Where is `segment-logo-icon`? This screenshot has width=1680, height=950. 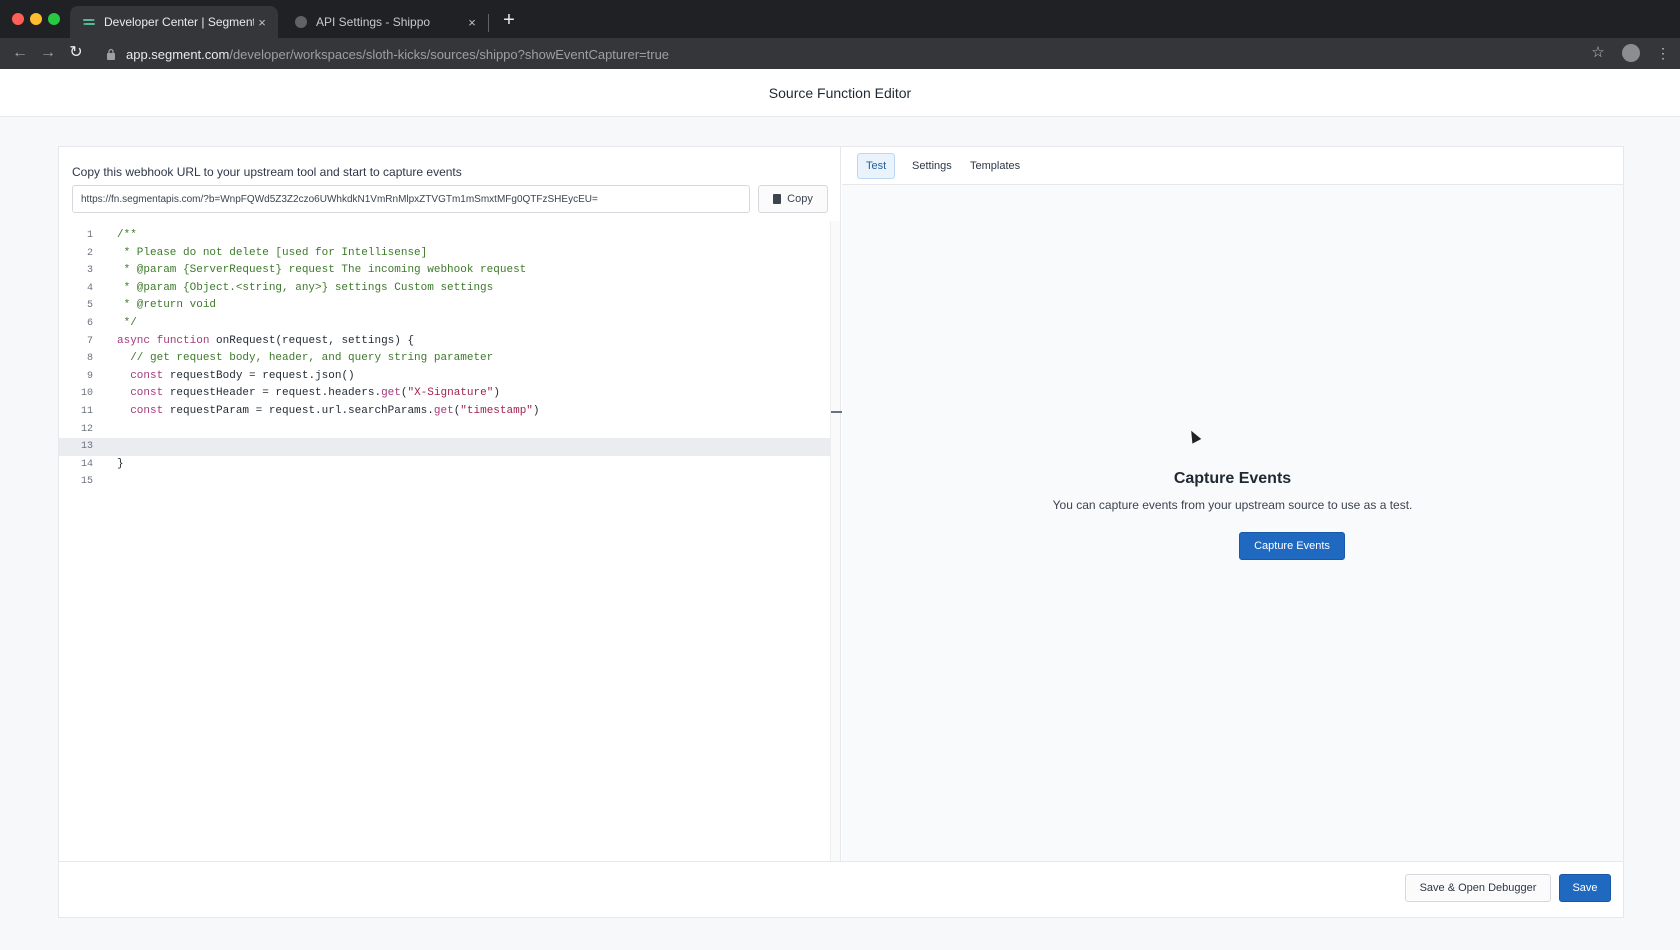
segment-logo-icon is located at coordinates (89, 22).